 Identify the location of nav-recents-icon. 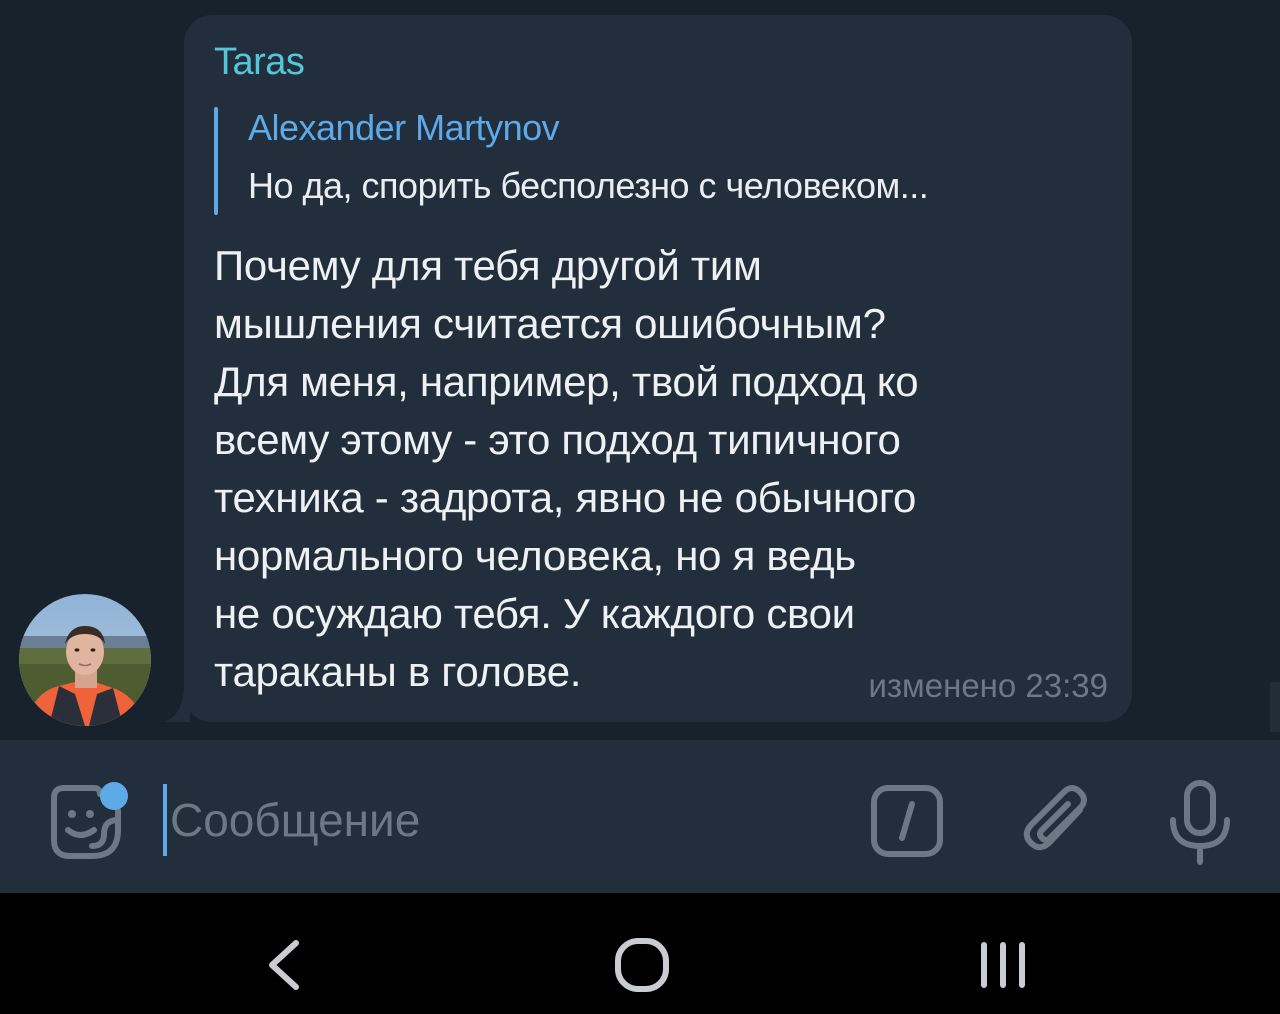
(1003, 965).